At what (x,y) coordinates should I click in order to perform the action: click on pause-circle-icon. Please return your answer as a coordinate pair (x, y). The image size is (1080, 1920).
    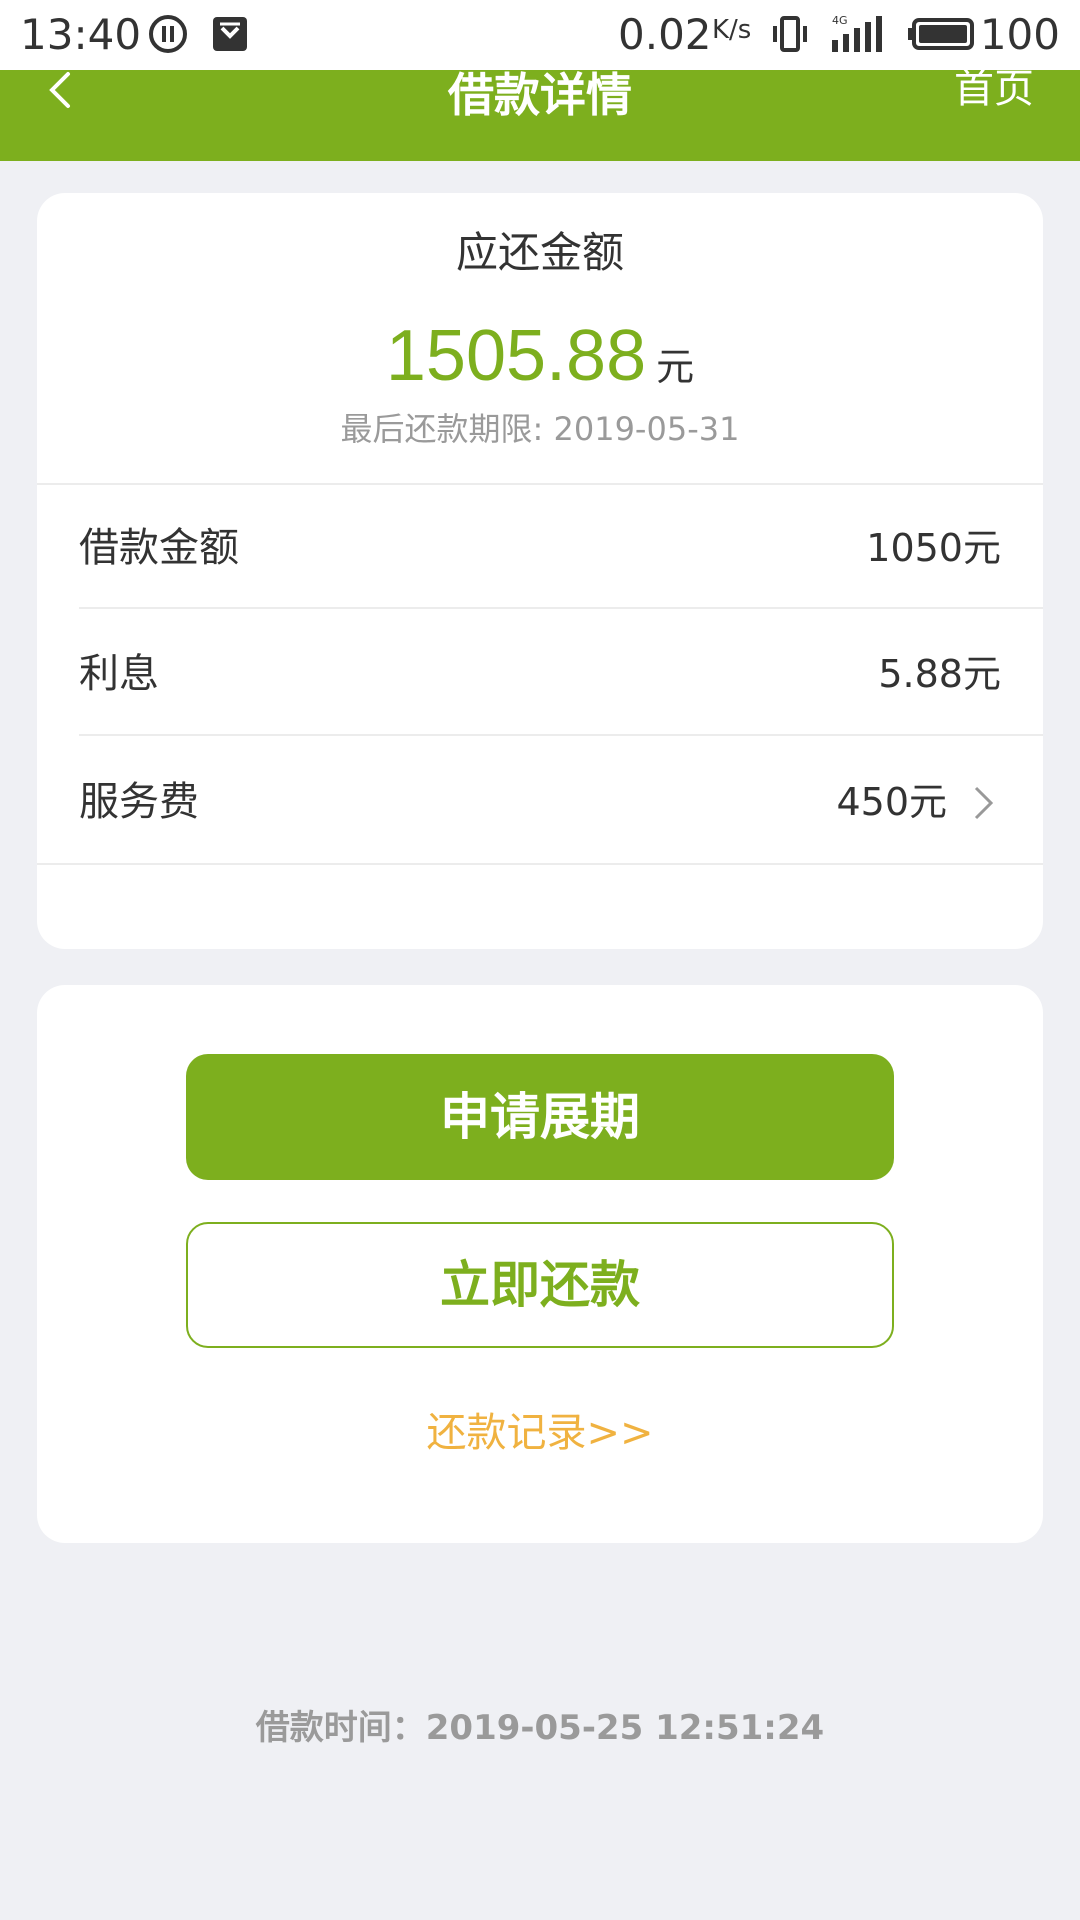
    Looking at the image, I should click on (168, 34).